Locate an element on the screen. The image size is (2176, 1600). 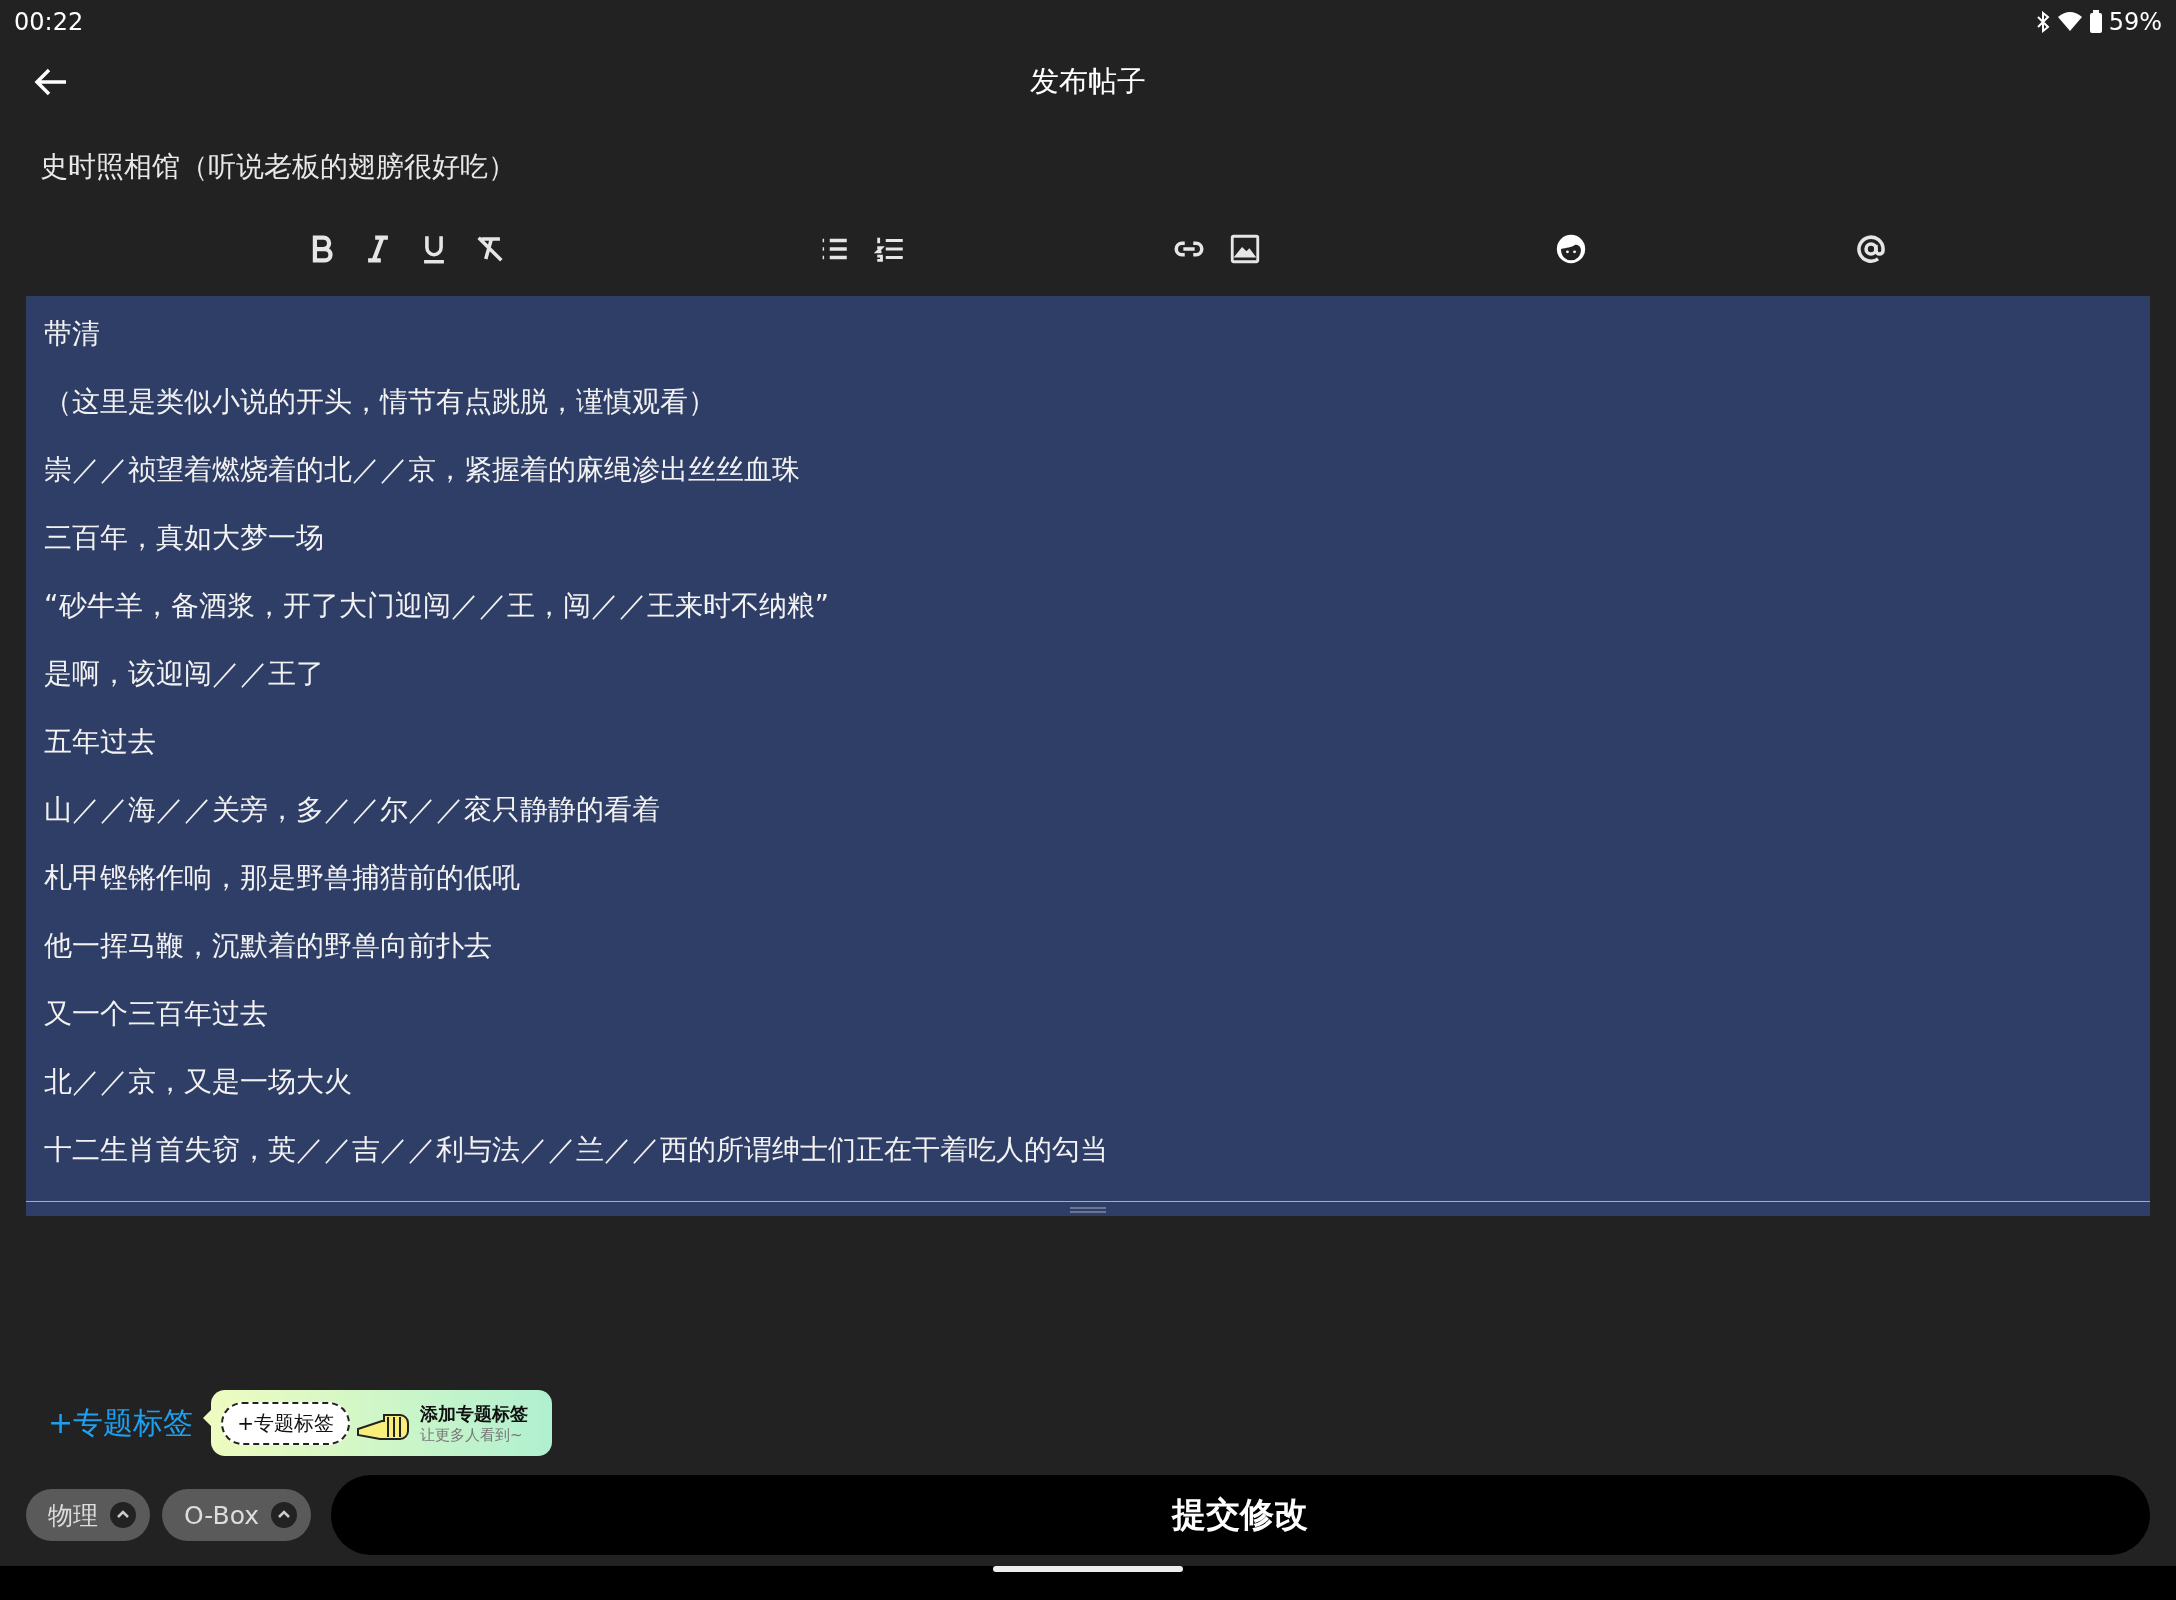
content-line: 札甲铿锵作响，那是野兽捕猎前的低吼 is located at coordinates (282, 878).